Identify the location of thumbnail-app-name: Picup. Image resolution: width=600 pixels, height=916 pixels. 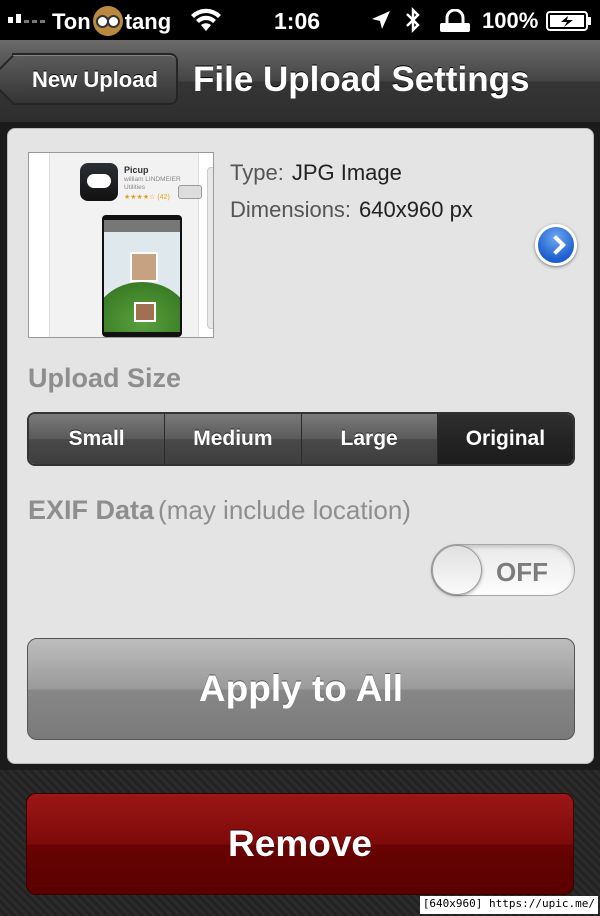
(136, 170).